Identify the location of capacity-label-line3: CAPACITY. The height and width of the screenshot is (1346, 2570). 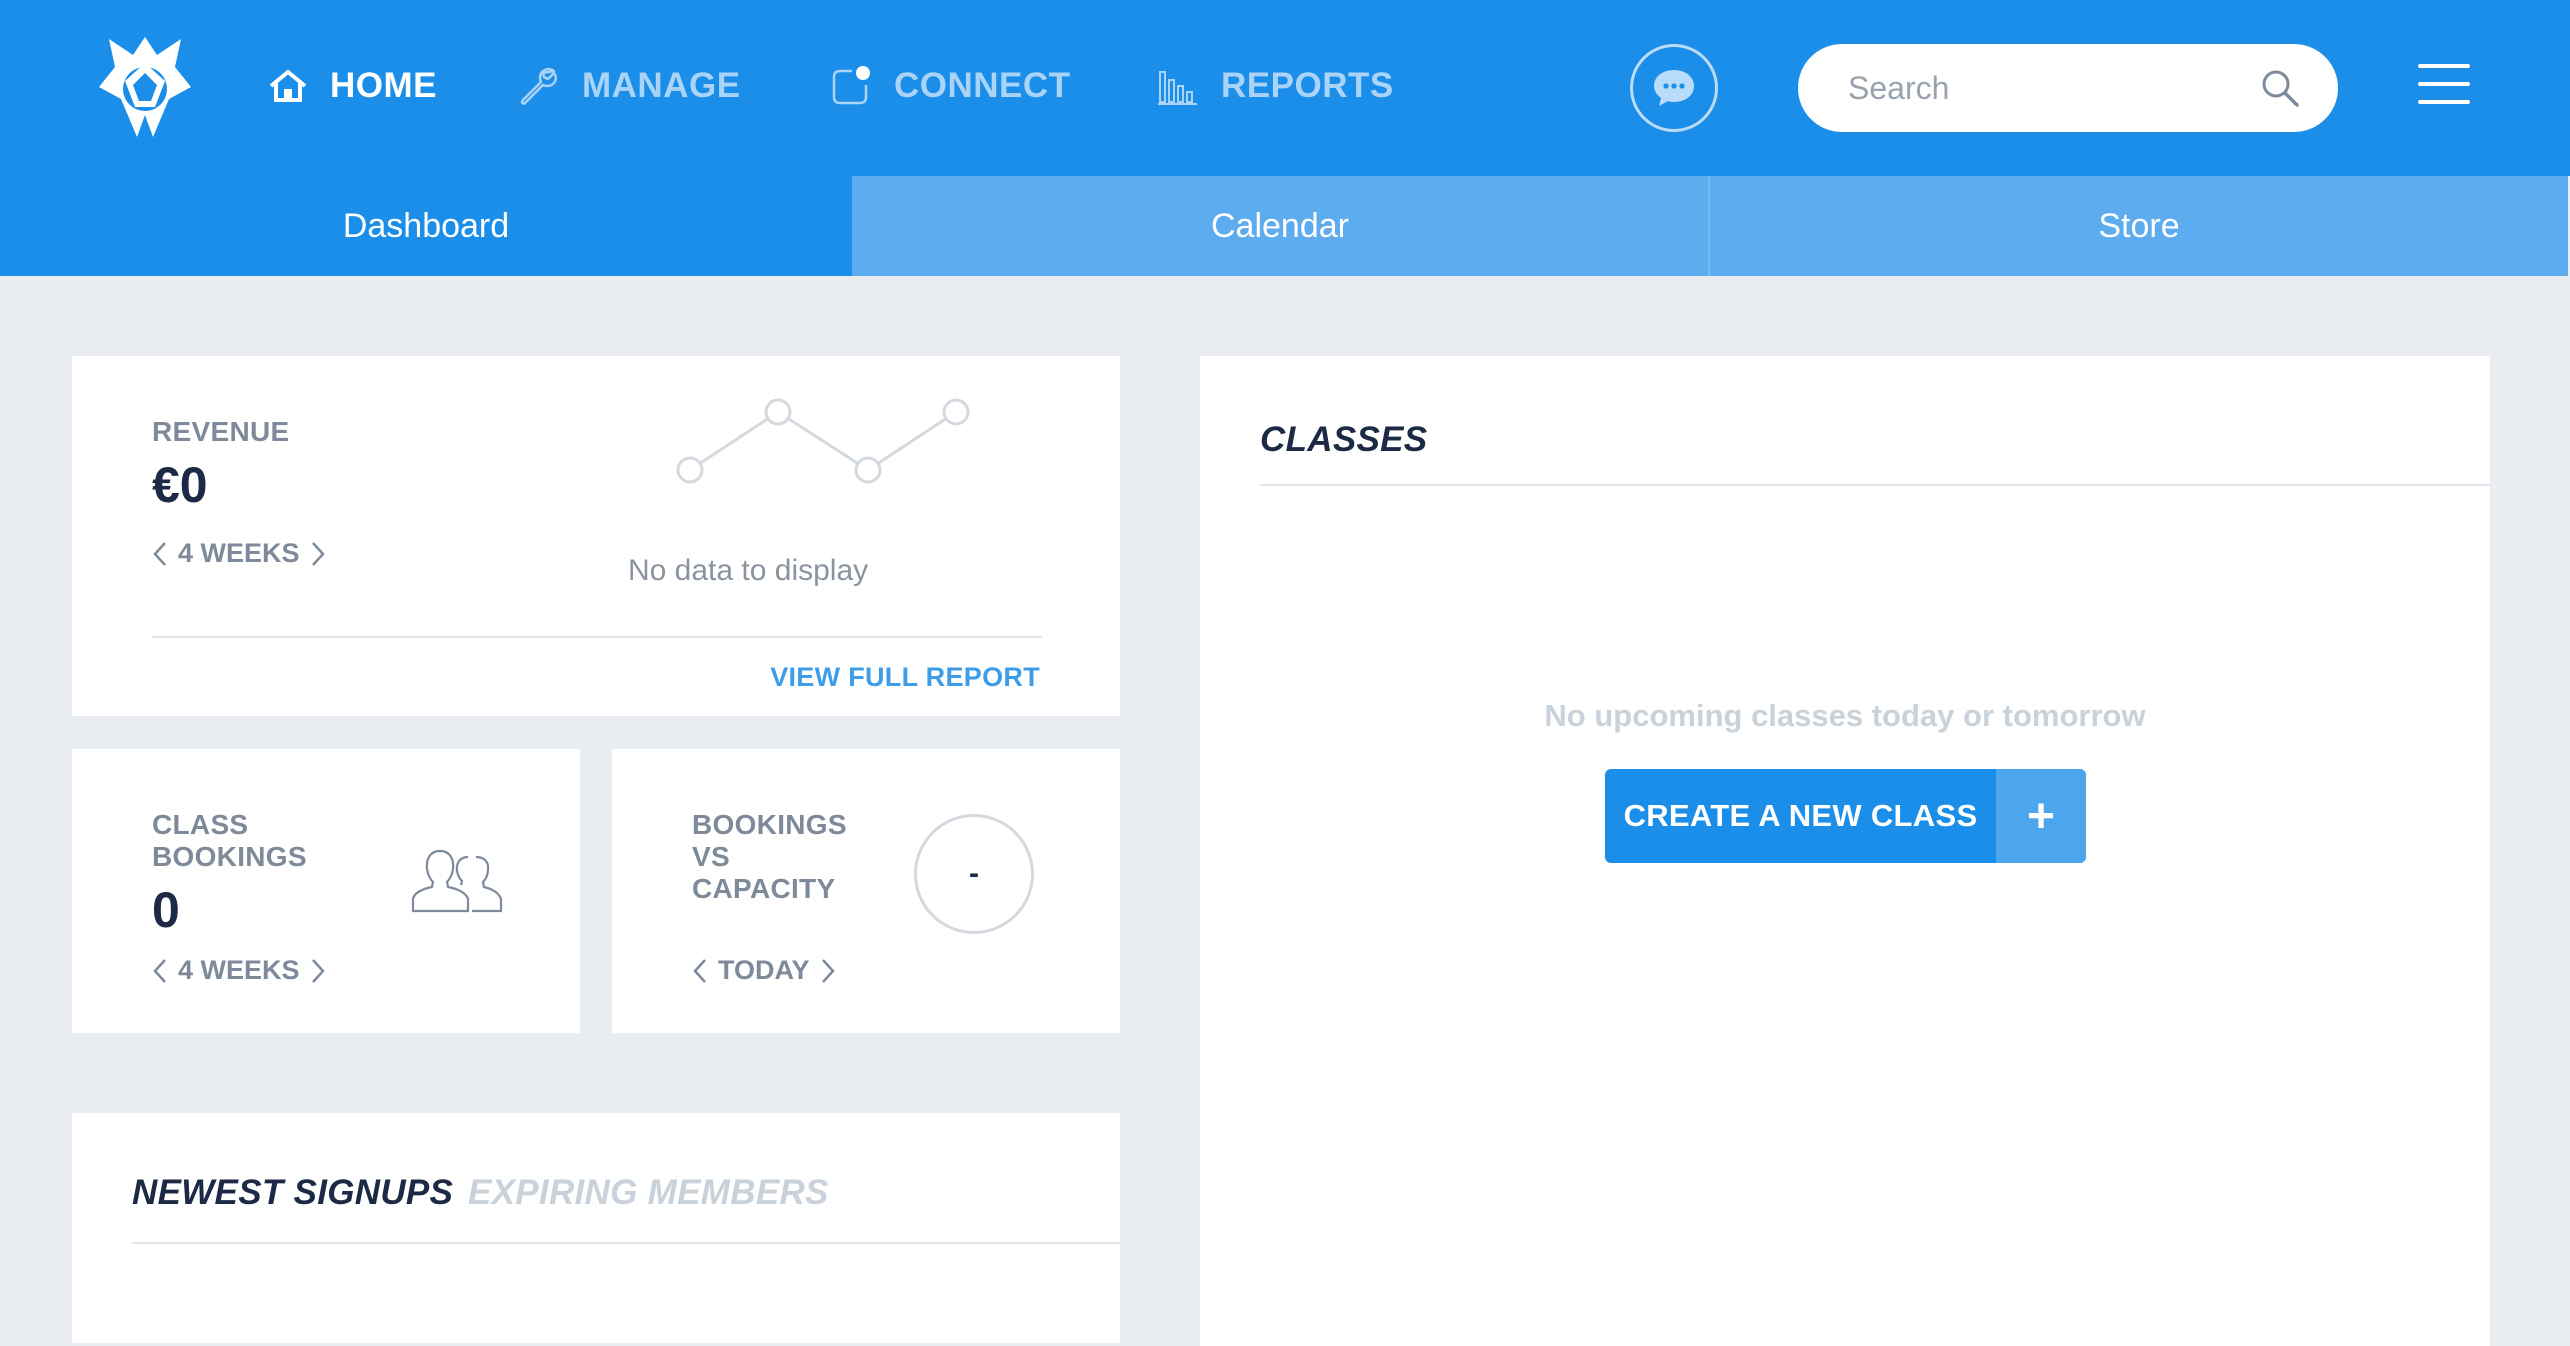
(764, 888).